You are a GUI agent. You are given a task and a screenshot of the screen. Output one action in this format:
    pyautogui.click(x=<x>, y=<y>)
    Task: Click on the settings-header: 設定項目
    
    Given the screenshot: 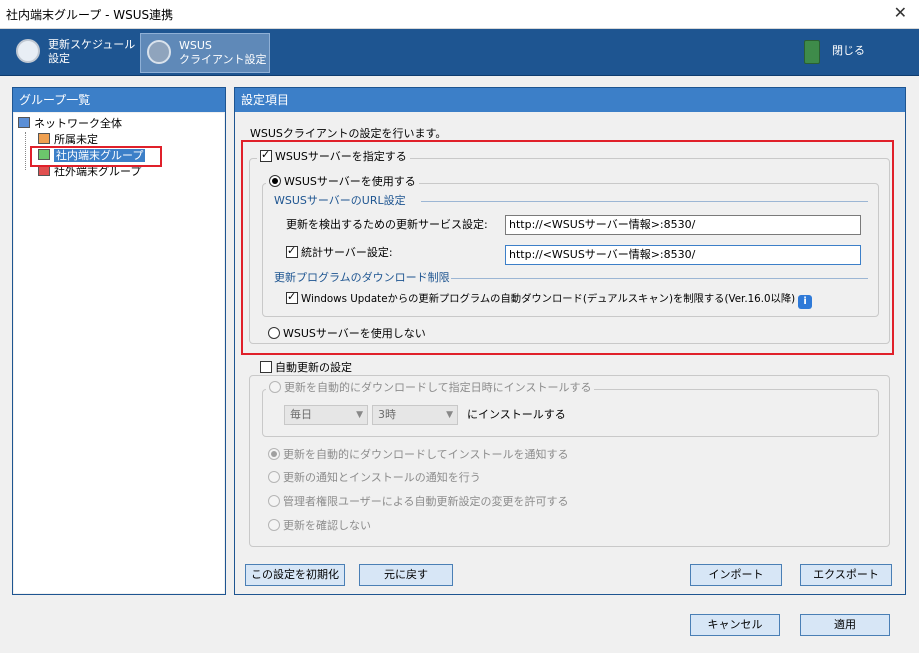 What is the action you would take?
    pyautogui.click(x=570, y=100)
    